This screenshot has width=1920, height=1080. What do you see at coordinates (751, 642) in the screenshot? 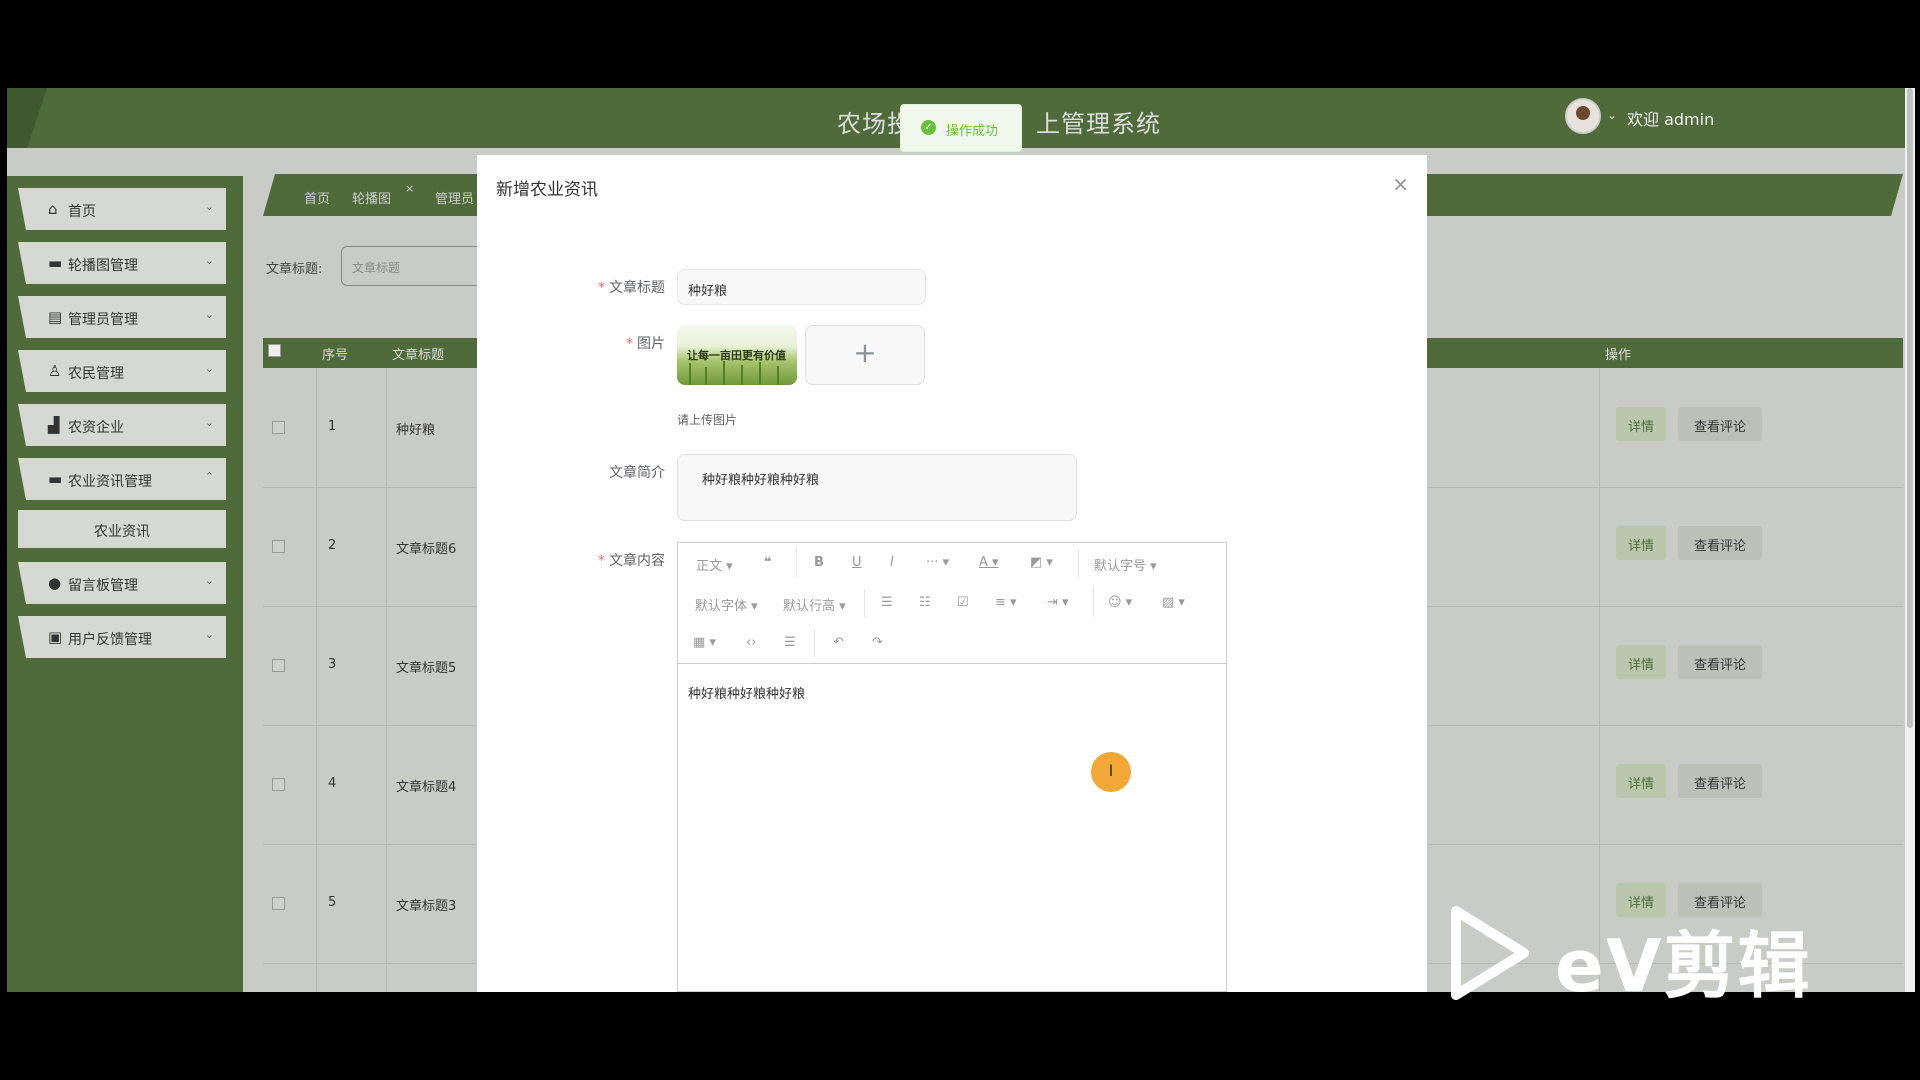
I see `code-icon: ‹›` at bounding box center [751, 642].